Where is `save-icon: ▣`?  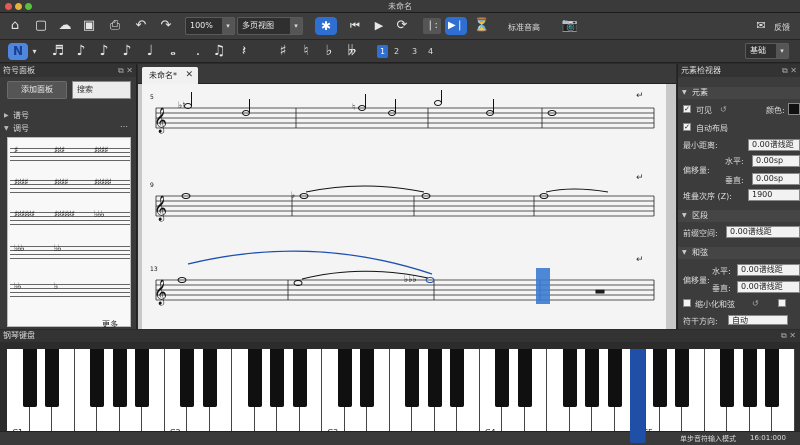 save-icon: ▣ is located at coordinates (89, 26).